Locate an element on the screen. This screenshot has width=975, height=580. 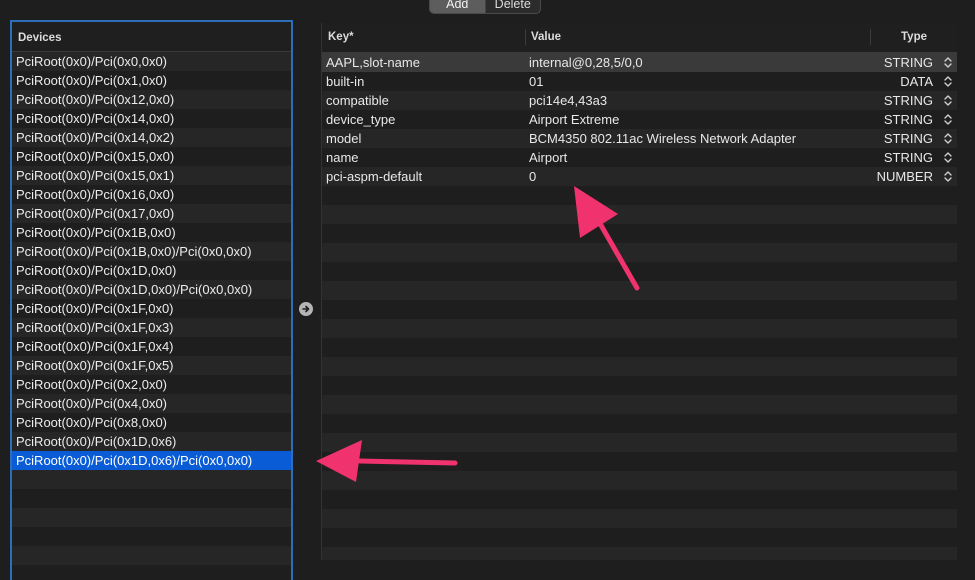
device-list-item: PciRoot(0x0)/Pci(0x15,0x0) is located at coordinates (151, 156).